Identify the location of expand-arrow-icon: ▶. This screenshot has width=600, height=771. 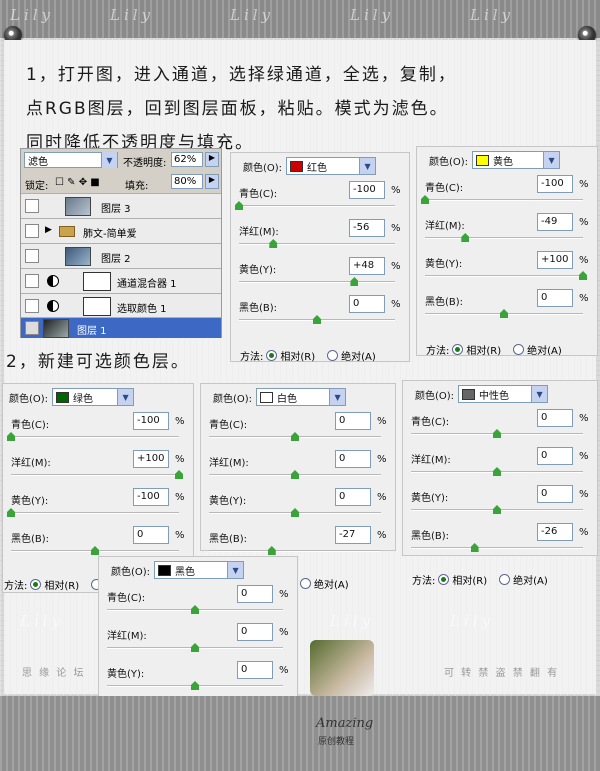
(48, 230).